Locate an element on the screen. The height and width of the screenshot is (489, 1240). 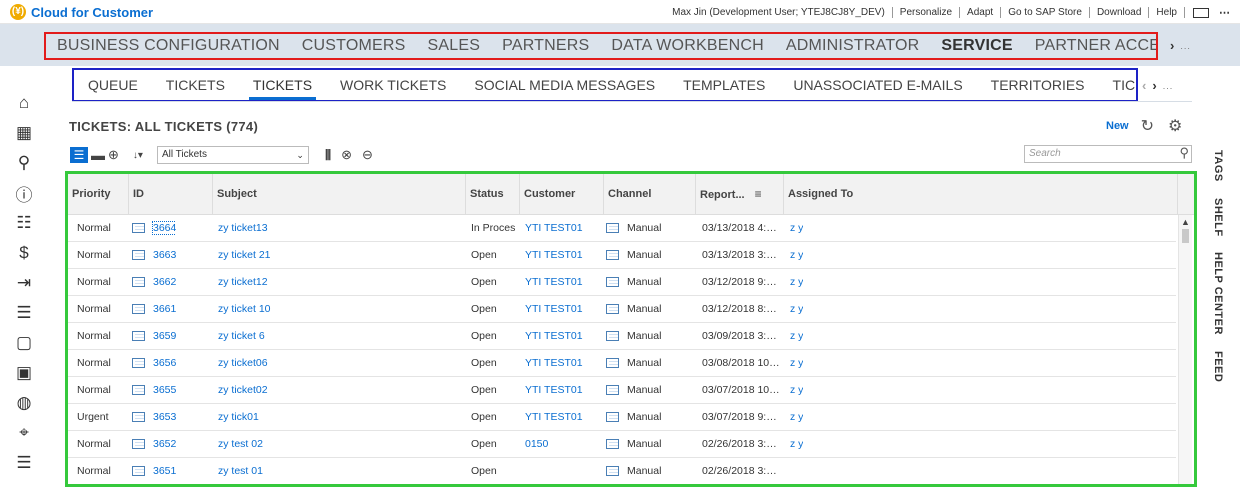
adapt-link: Adapt is located at coordinates (981, 12).